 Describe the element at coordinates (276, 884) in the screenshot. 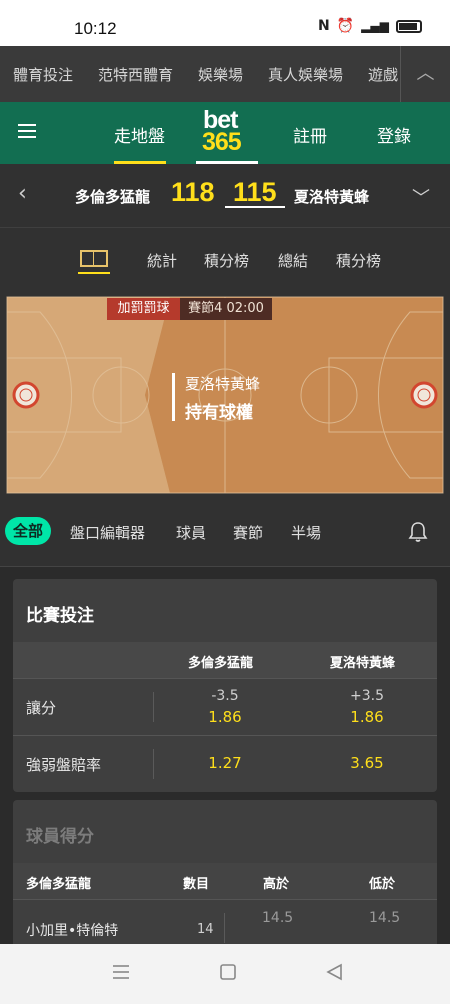

I see `col-over: 高於` at that location.